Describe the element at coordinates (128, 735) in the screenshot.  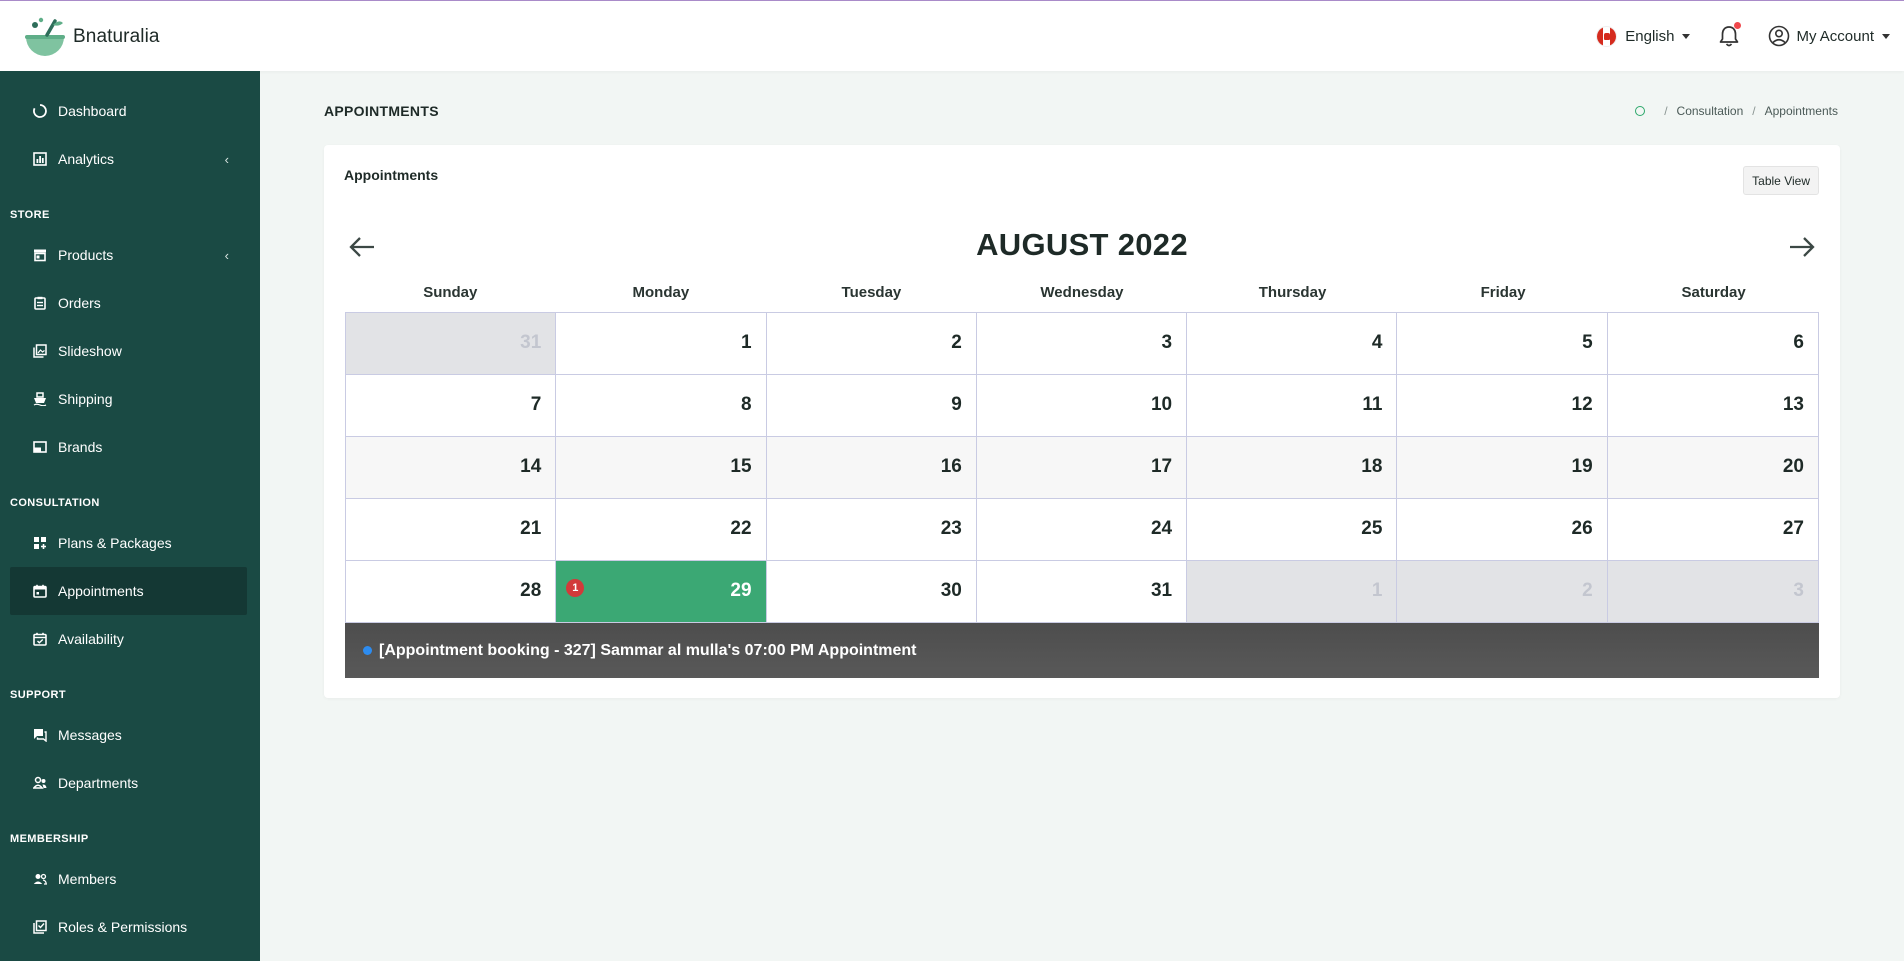
I see `sidebar-item-messages: Messages` at that location.